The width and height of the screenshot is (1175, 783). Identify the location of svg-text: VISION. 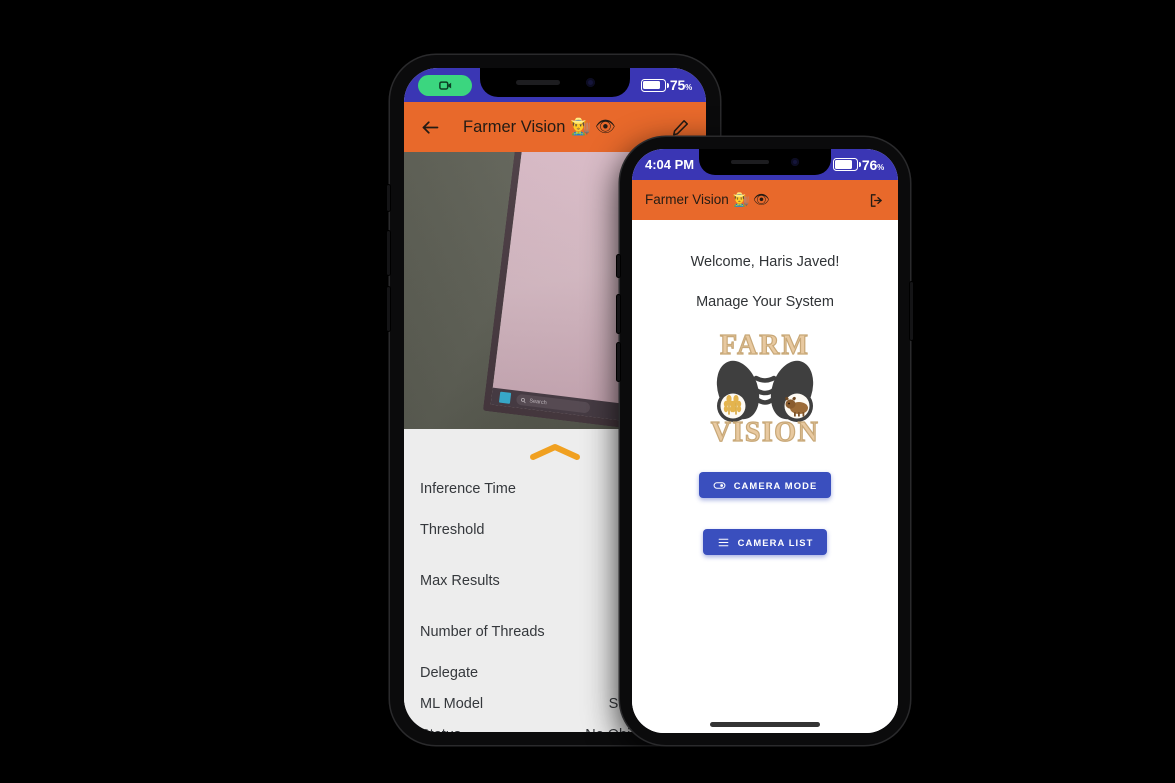
(765, 431).